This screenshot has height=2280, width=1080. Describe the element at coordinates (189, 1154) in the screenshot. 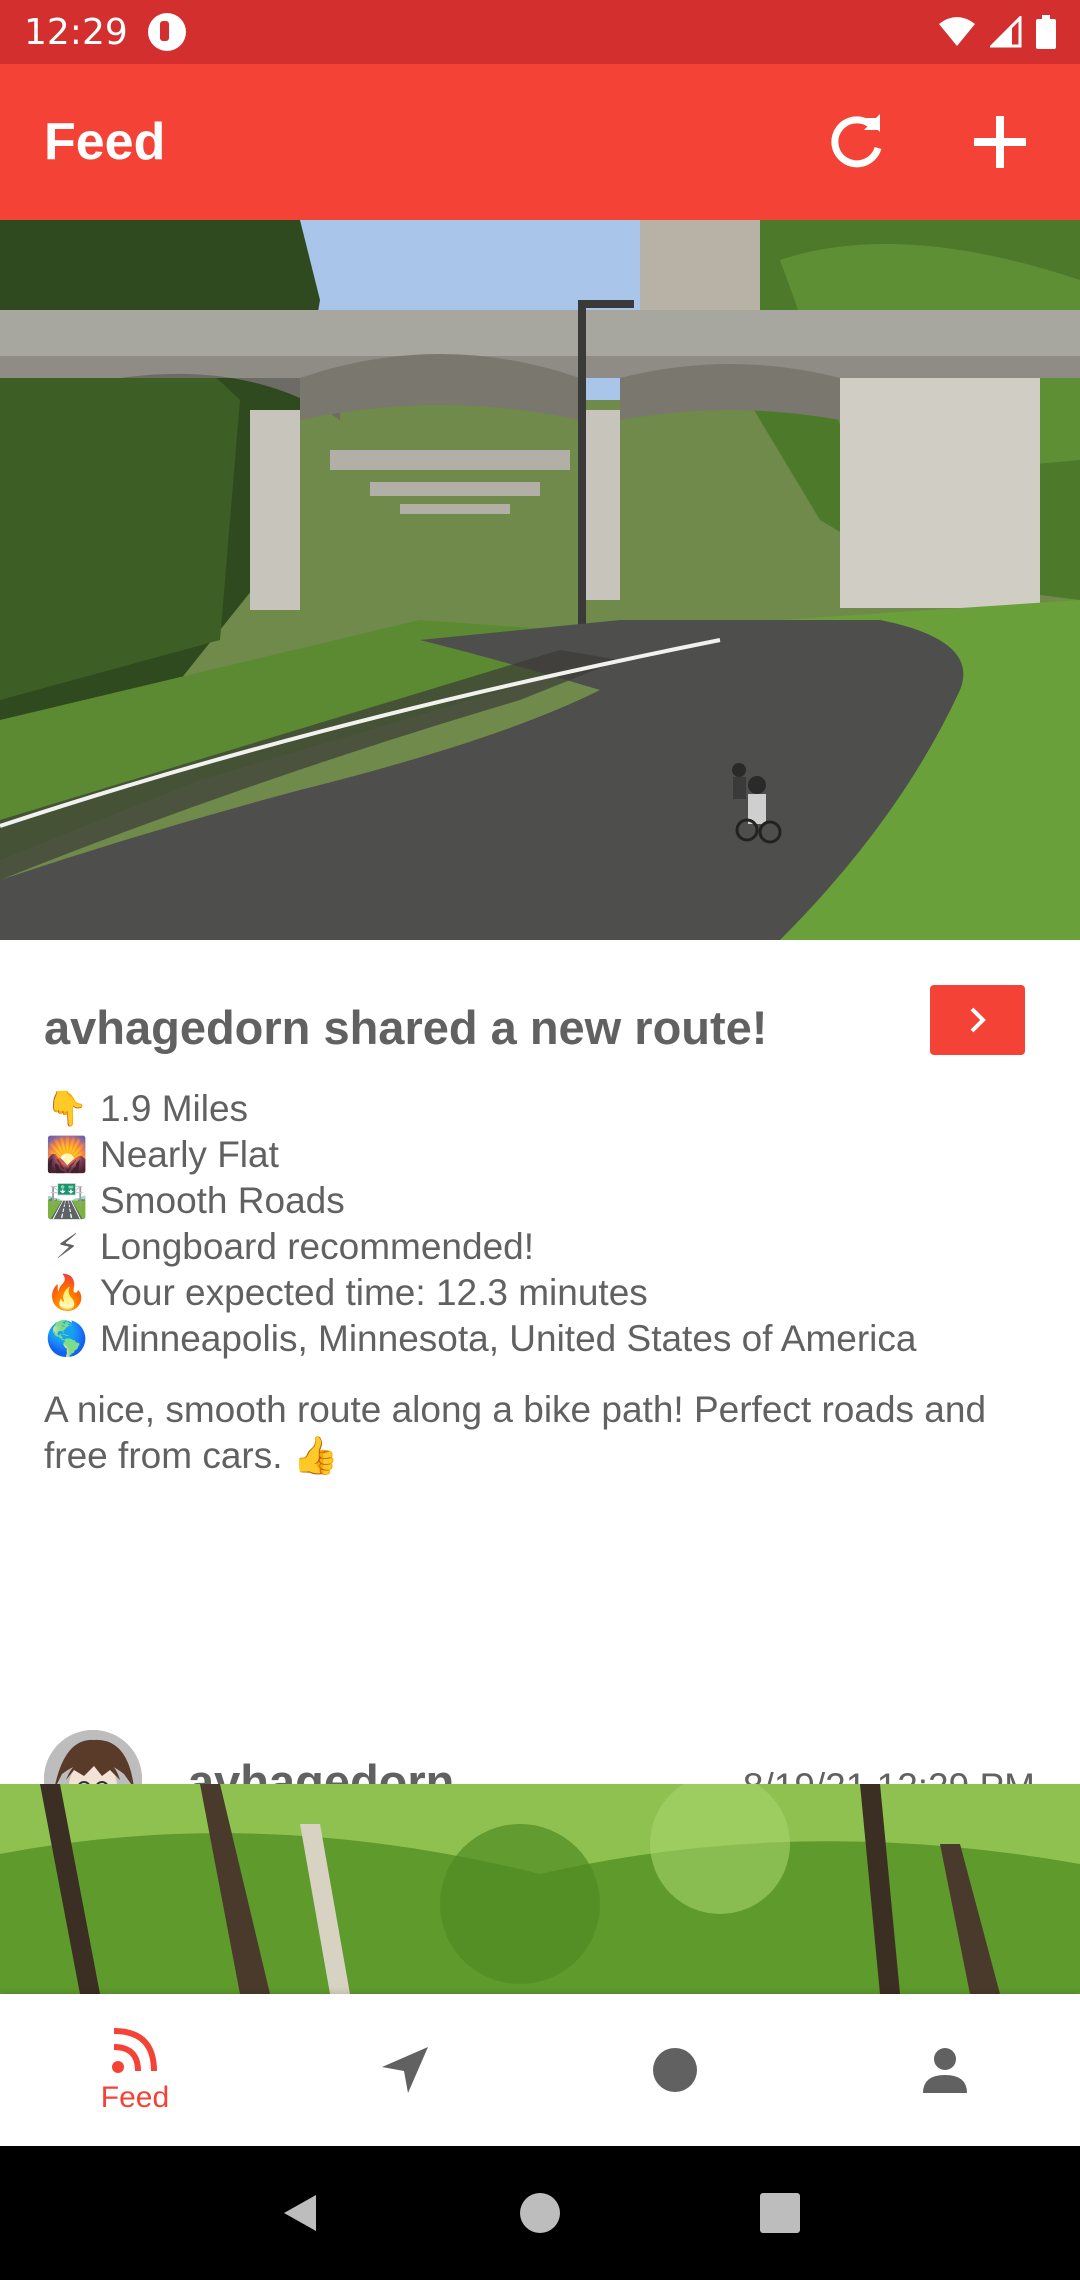

I see `stat-text: Nearly Flat` at that location.